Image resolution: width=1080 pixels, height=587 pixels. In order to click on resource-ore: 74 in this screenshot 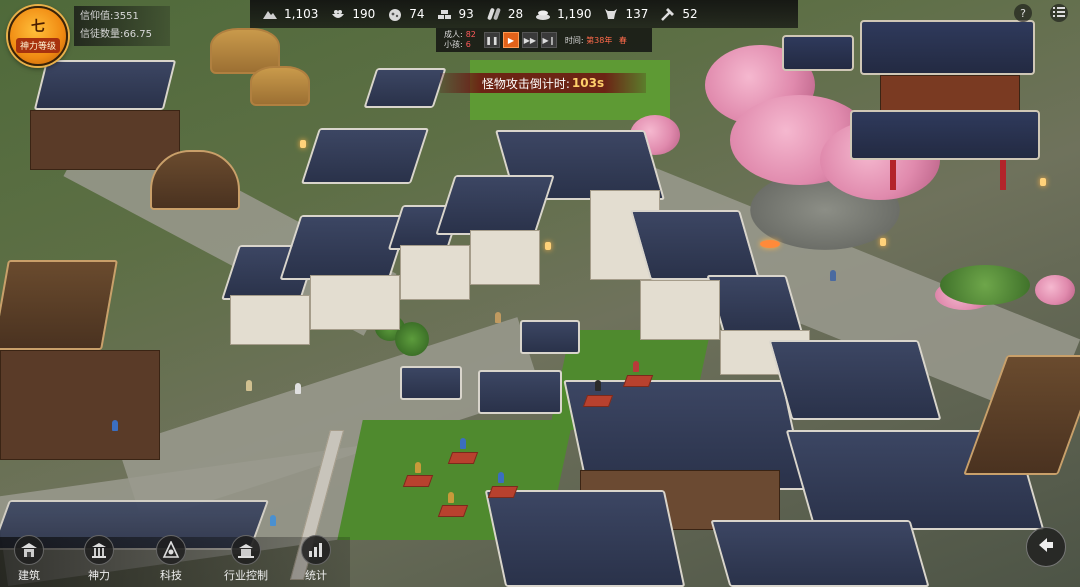, I will do `click(406, 14)`.